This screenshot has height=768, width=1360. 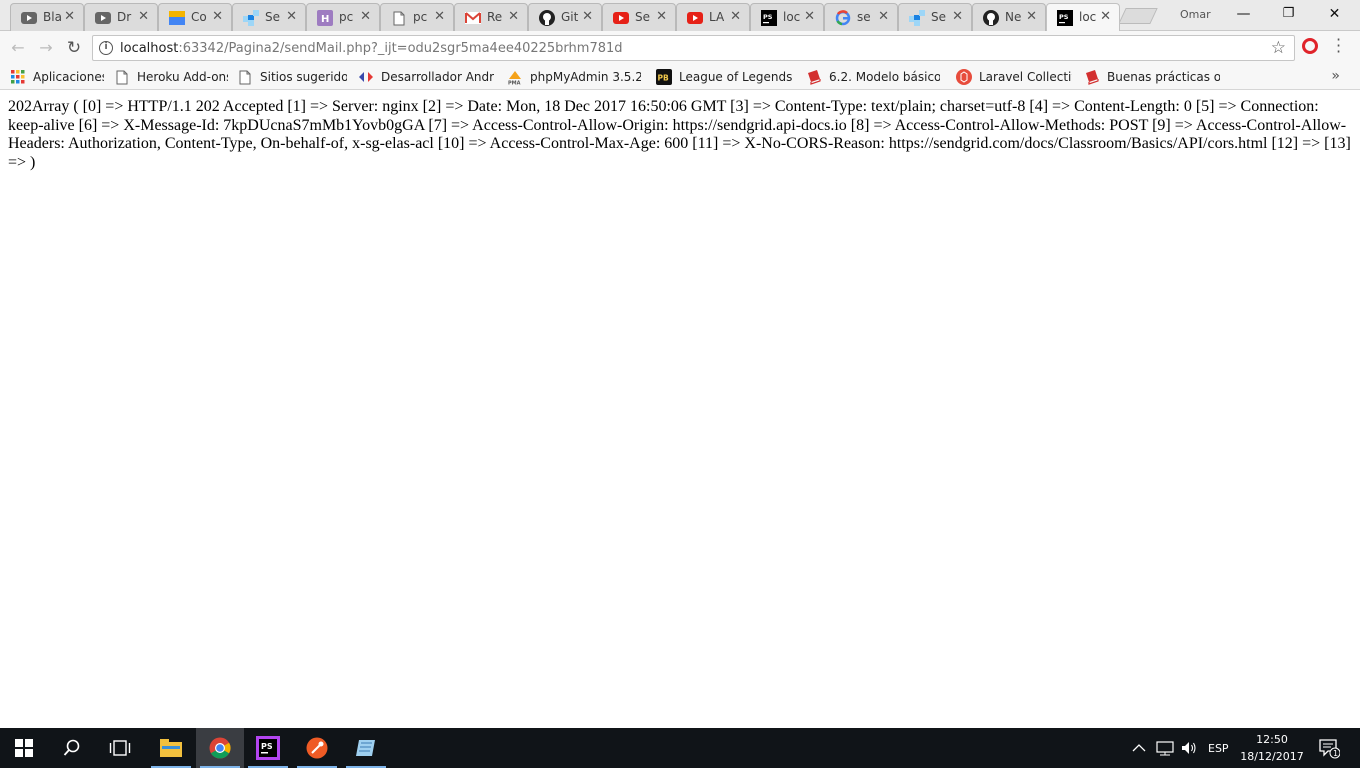 What do you see at coordinates (861, 17) in the screenshot?
I see `tab-11: se ✕` at bounding box center [861, 17].